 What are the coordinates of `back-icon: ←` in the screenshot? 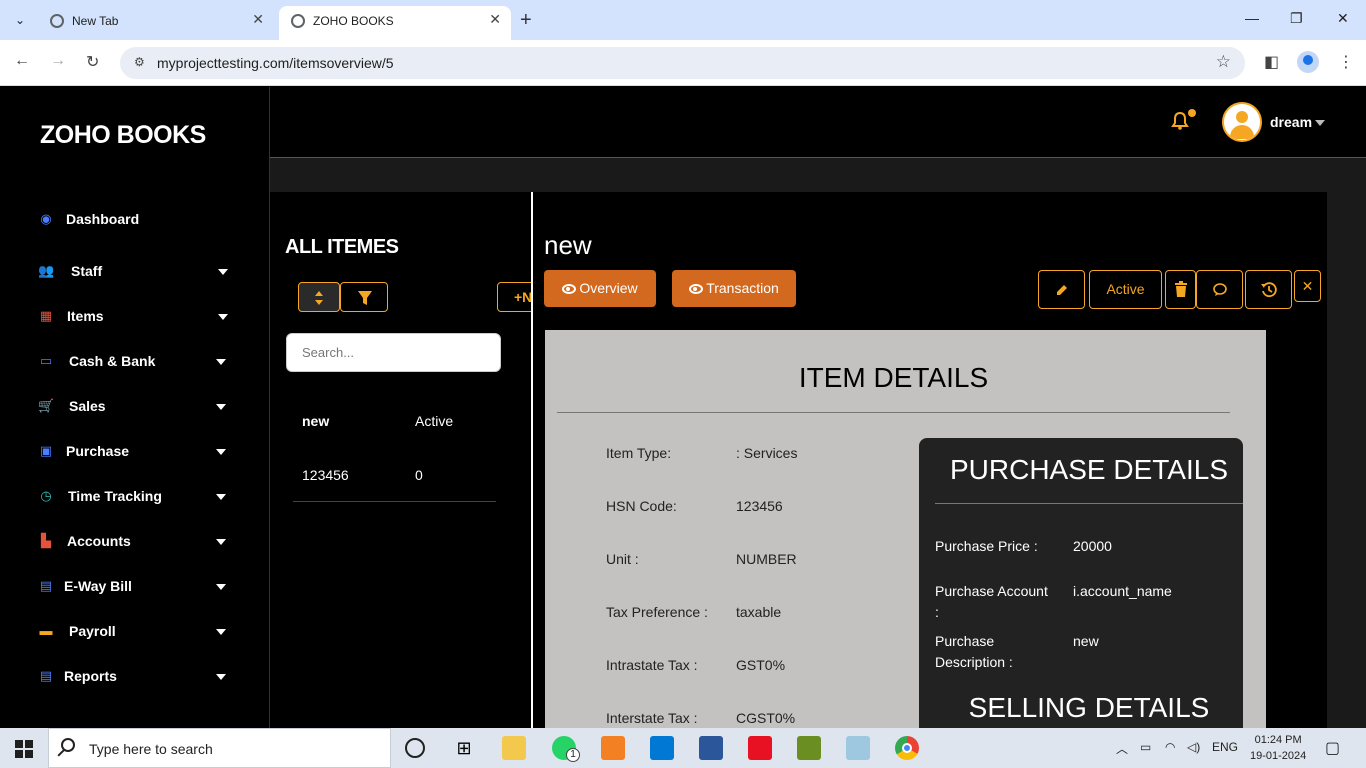 It's located at (22, 61).